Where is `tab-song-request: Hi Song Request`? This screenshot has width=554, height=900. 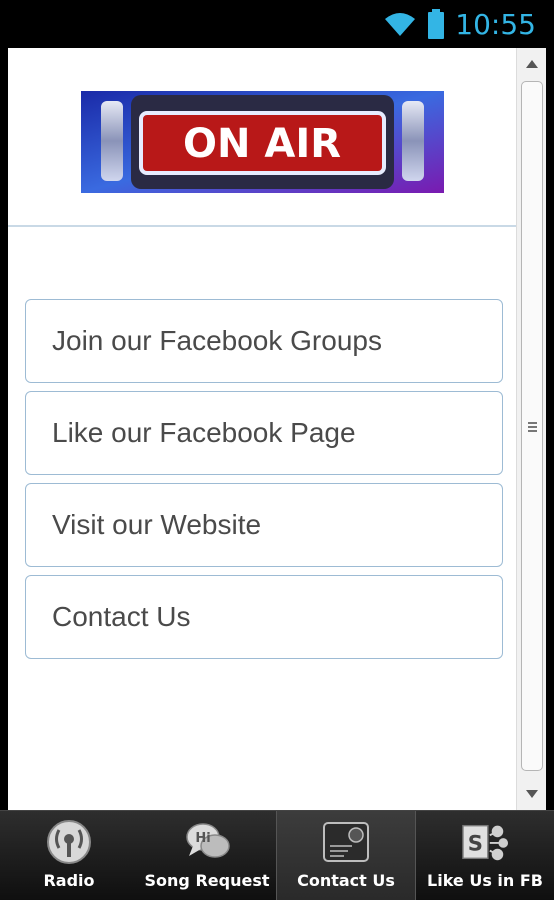
tab-song-request: Hi Song Request is located at coordinates (207, 855).